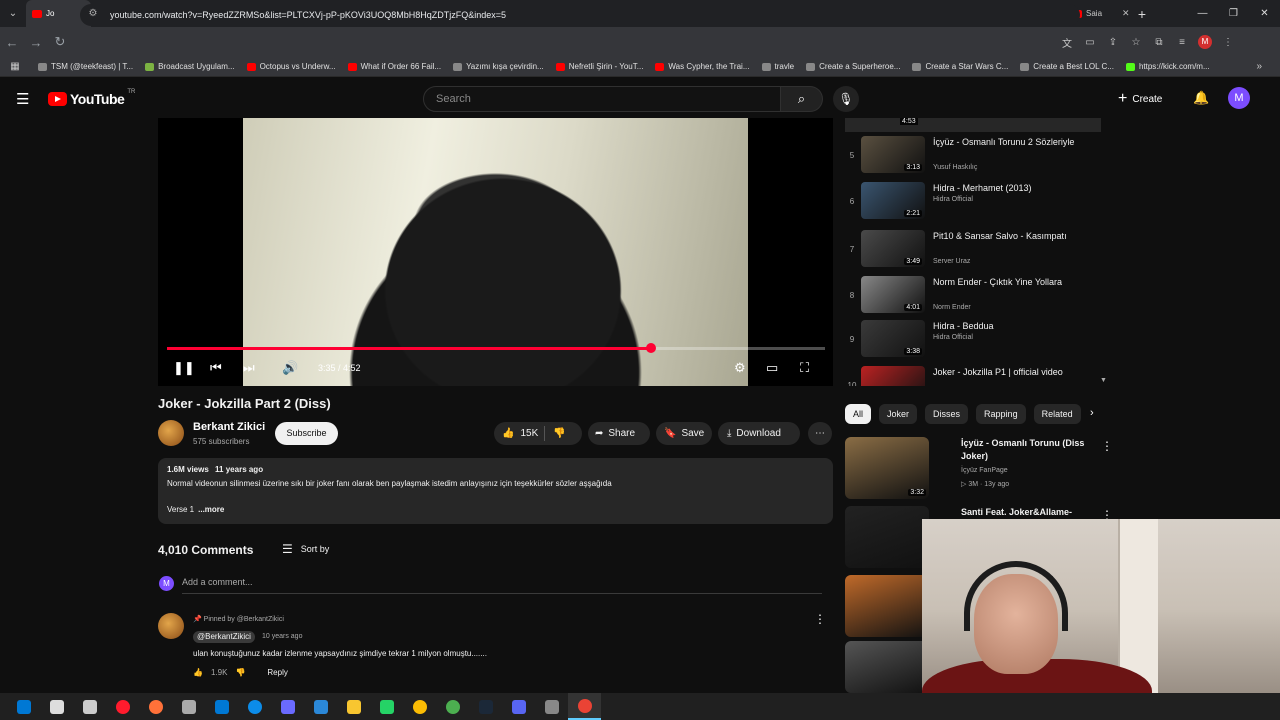 This screenshot has height=720, width=1280. Describe the element at coordinates (619, 433) in the screenshot. I see `share-button: ➦ Share` at that location.